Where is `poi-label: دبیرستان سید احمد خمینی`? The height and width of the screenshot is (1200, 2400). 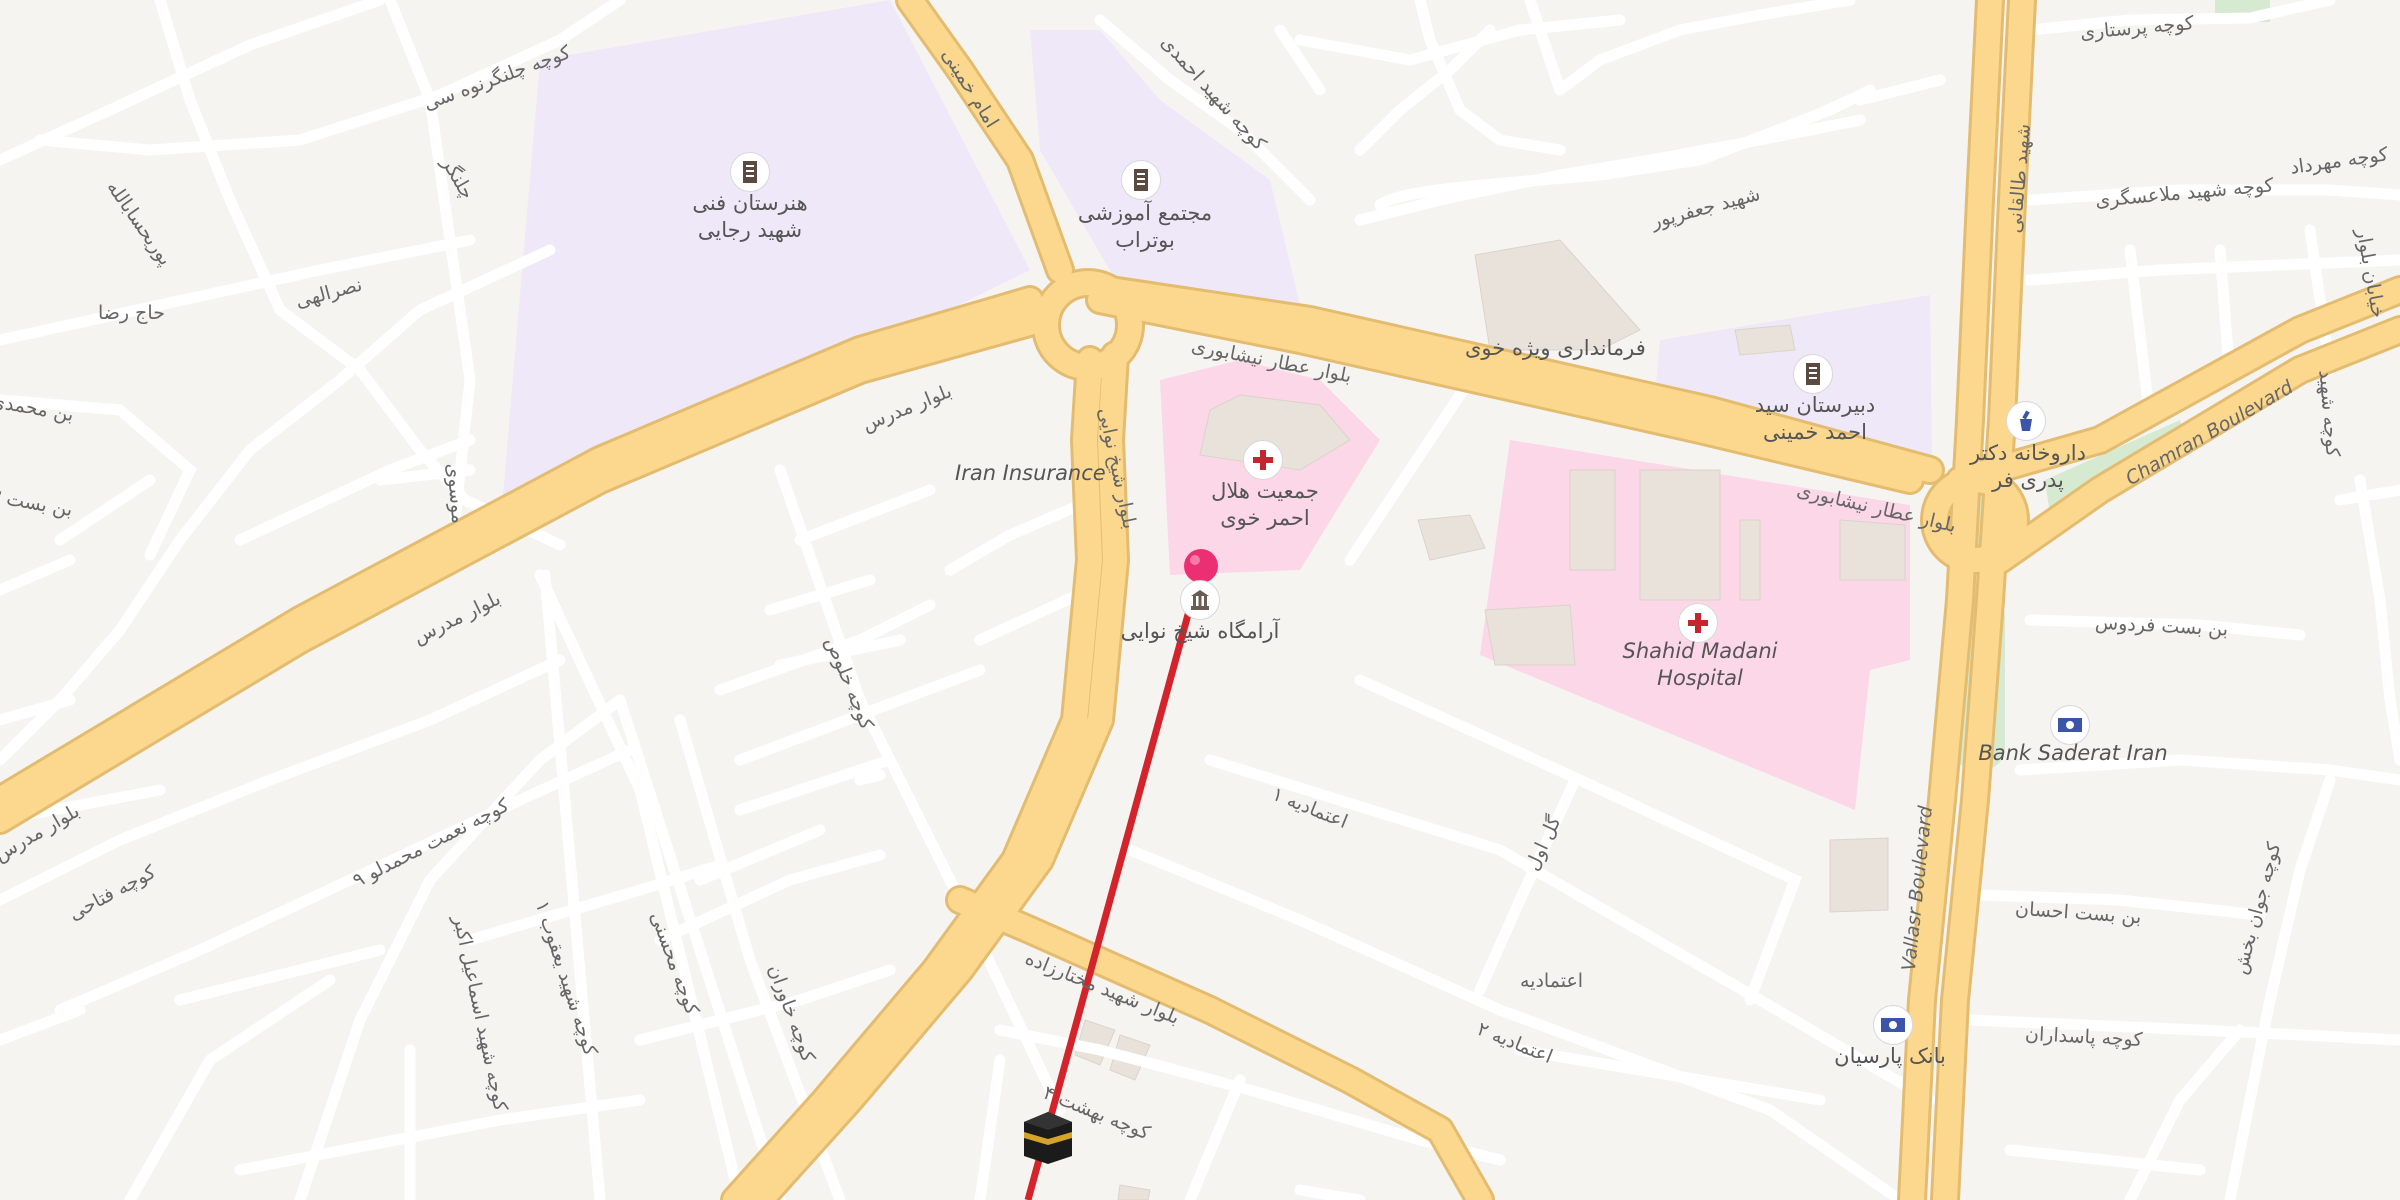 poi-label: دبیرستان سید احمد خمینی is located at coordinates (1815, 418).